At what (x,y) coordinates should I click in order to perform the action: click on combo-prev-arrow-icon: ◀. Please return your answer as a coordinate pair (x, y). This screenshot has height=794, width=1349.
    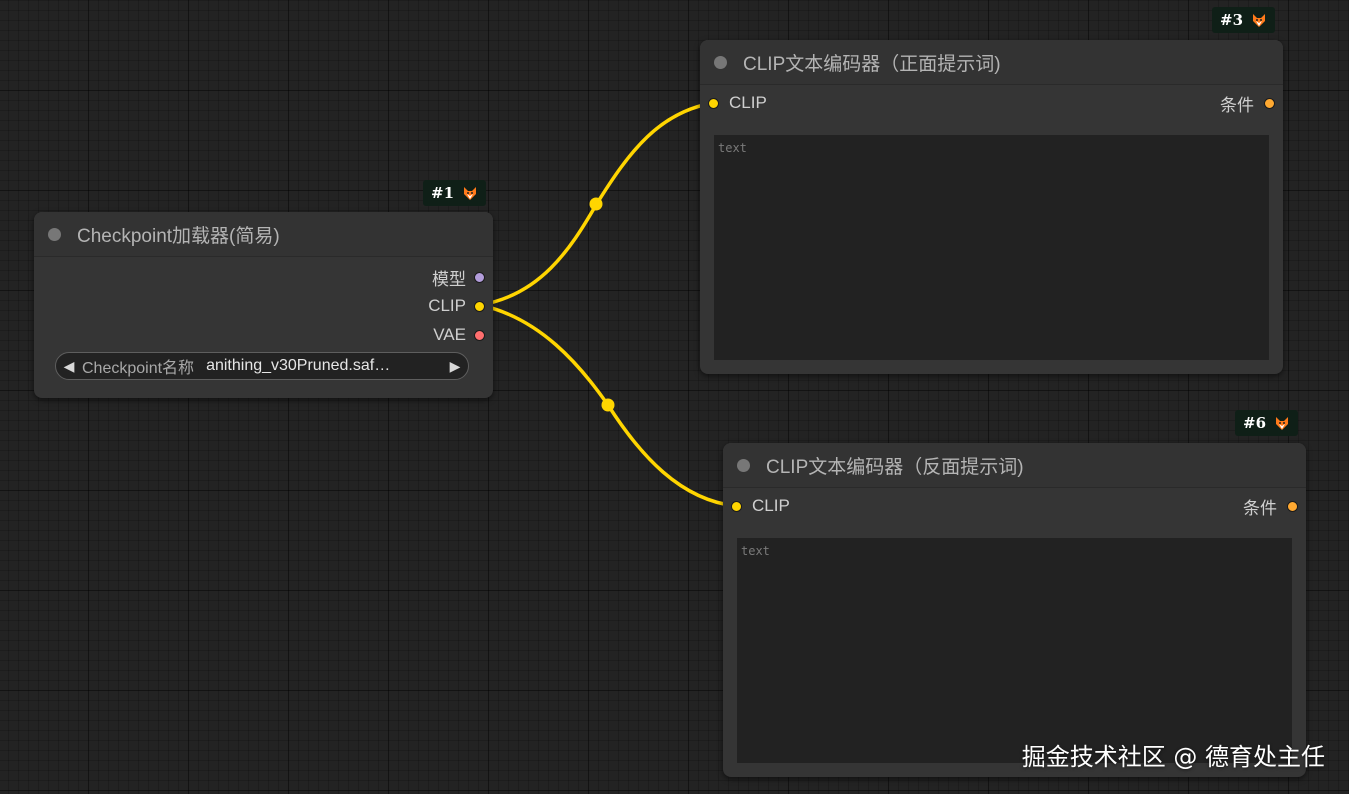
    Looking at the image, I should click on (69, 366).